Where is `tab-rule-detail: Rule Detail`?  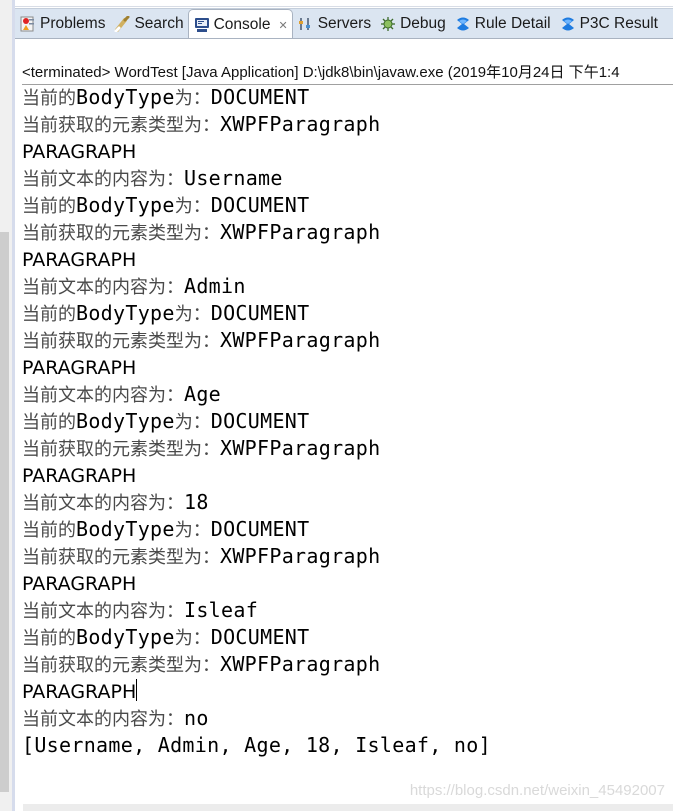 tab-rule-detail: Rule Detail is located at coordinates (502, 23).